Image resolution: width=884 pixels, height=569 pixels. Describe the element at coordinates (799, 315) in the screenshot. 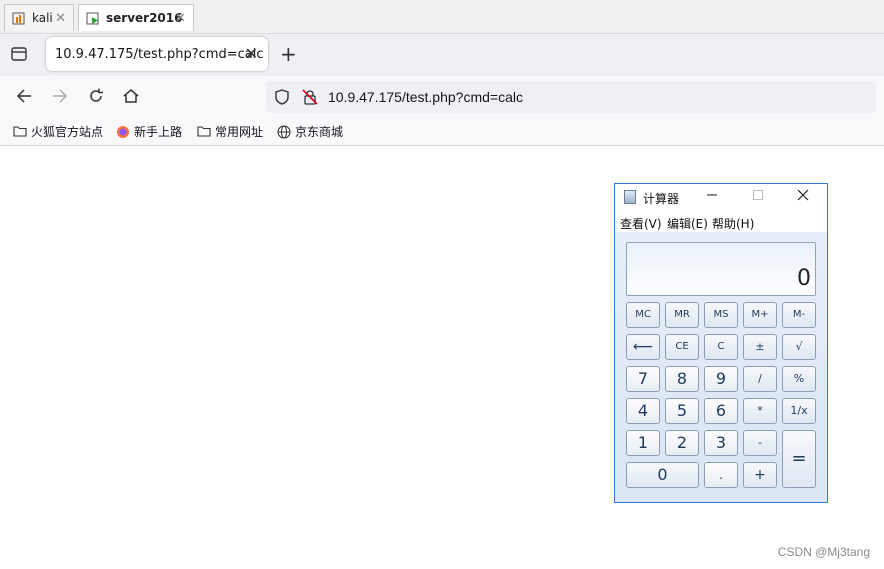

I see `key-mminus: M-` at that location.